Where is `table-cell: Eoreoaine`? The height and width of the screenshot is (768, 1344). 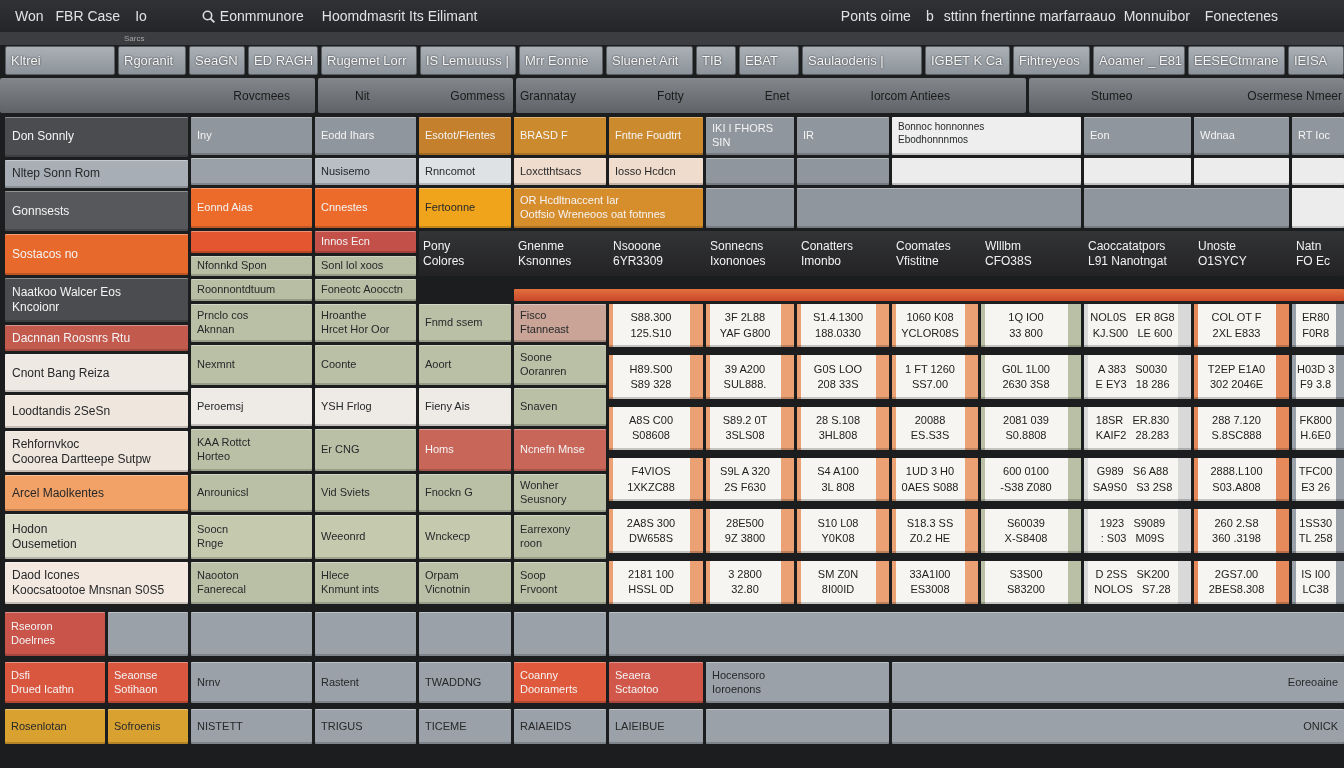 table-cell: Eoreoaine is located at coordinates (1118, 682).